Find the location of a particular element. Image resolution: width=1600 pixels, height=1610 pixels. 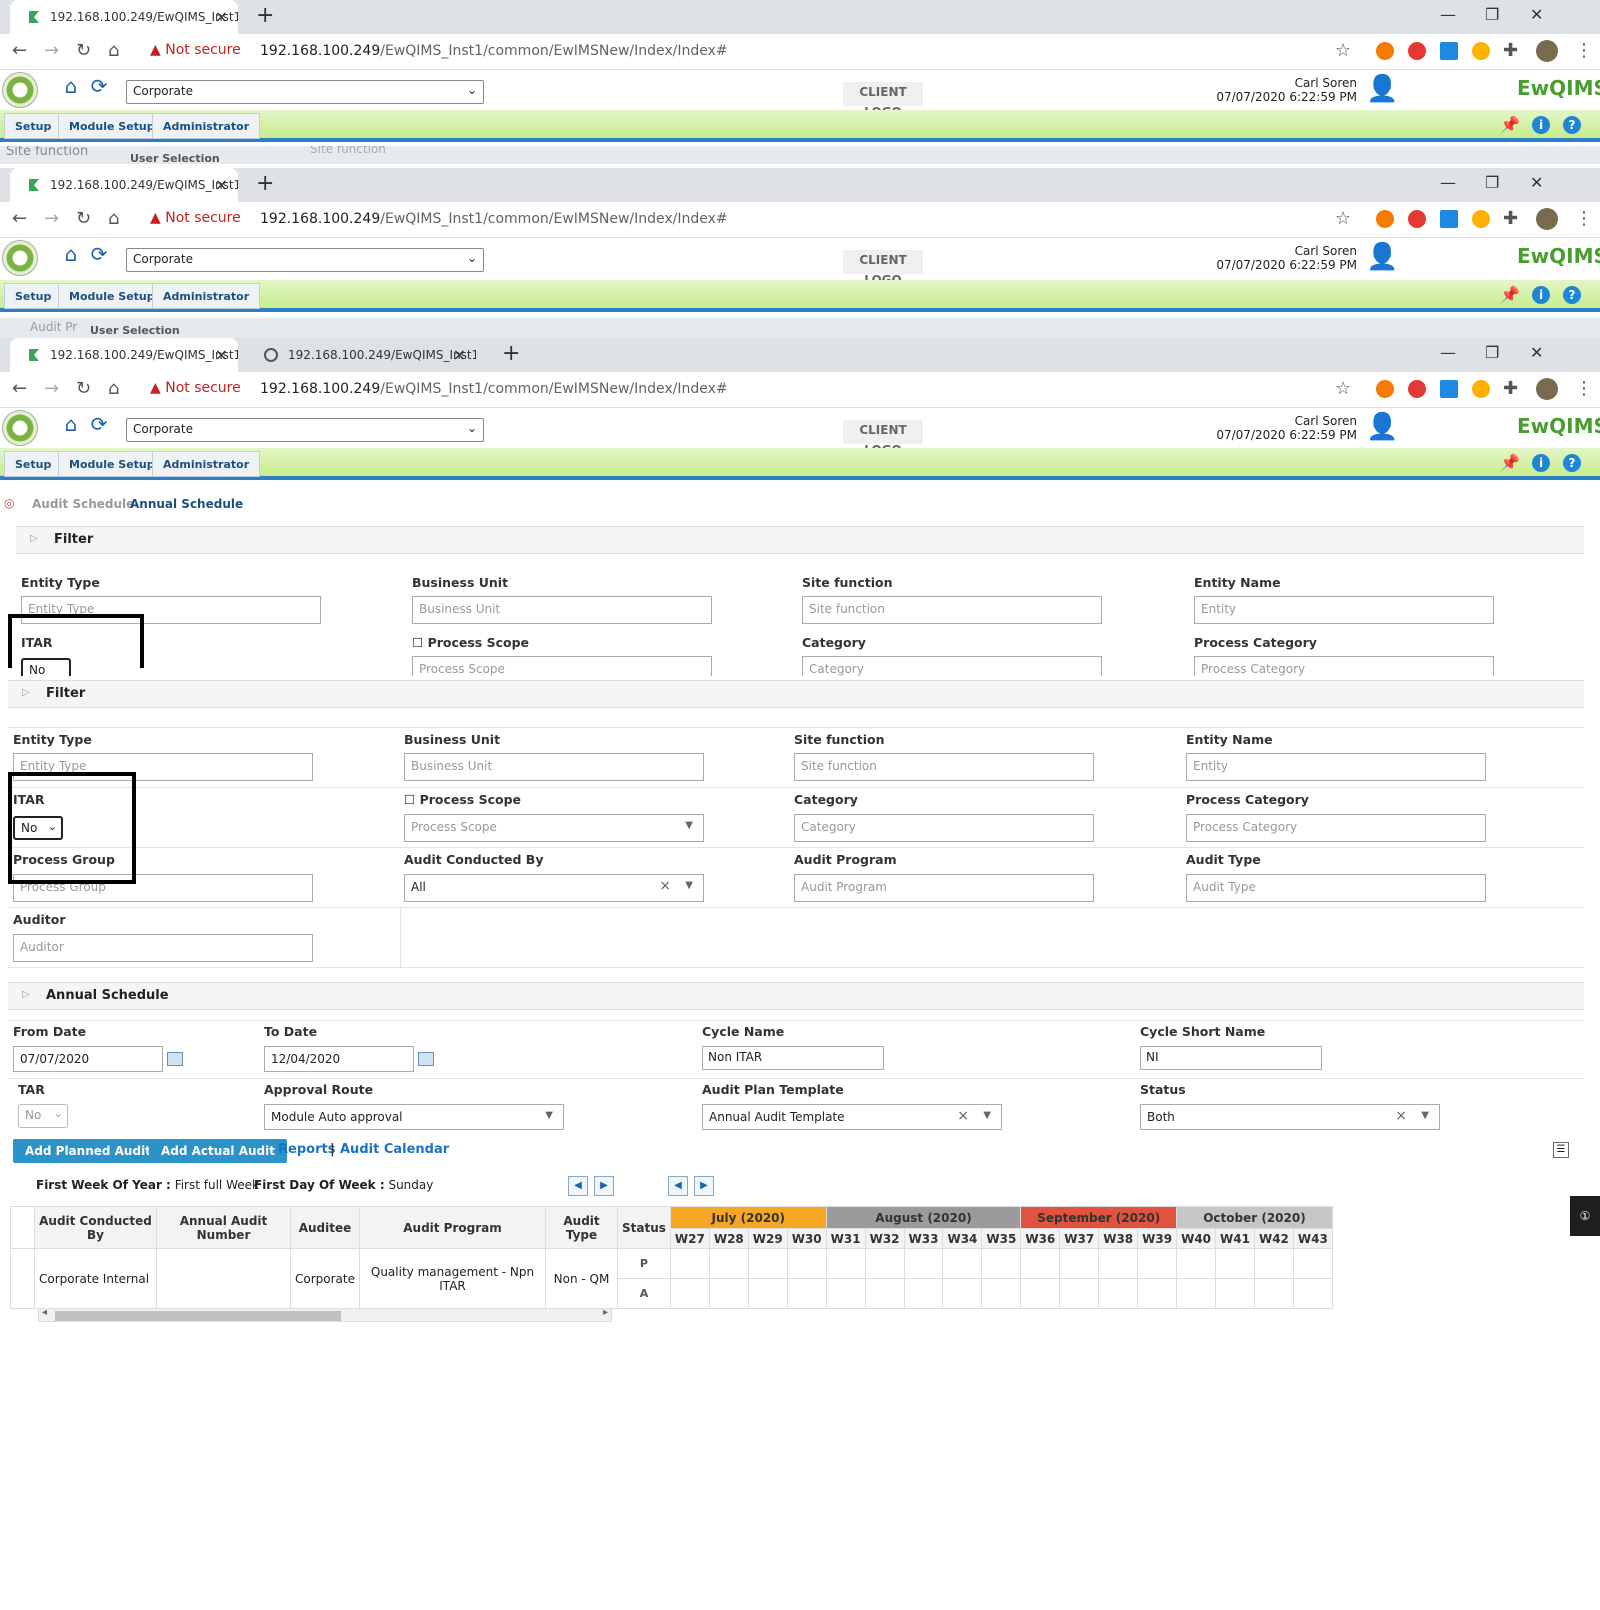

col-annual-audit-number: Annual Audit Number is located at coordinates (223, 1227).